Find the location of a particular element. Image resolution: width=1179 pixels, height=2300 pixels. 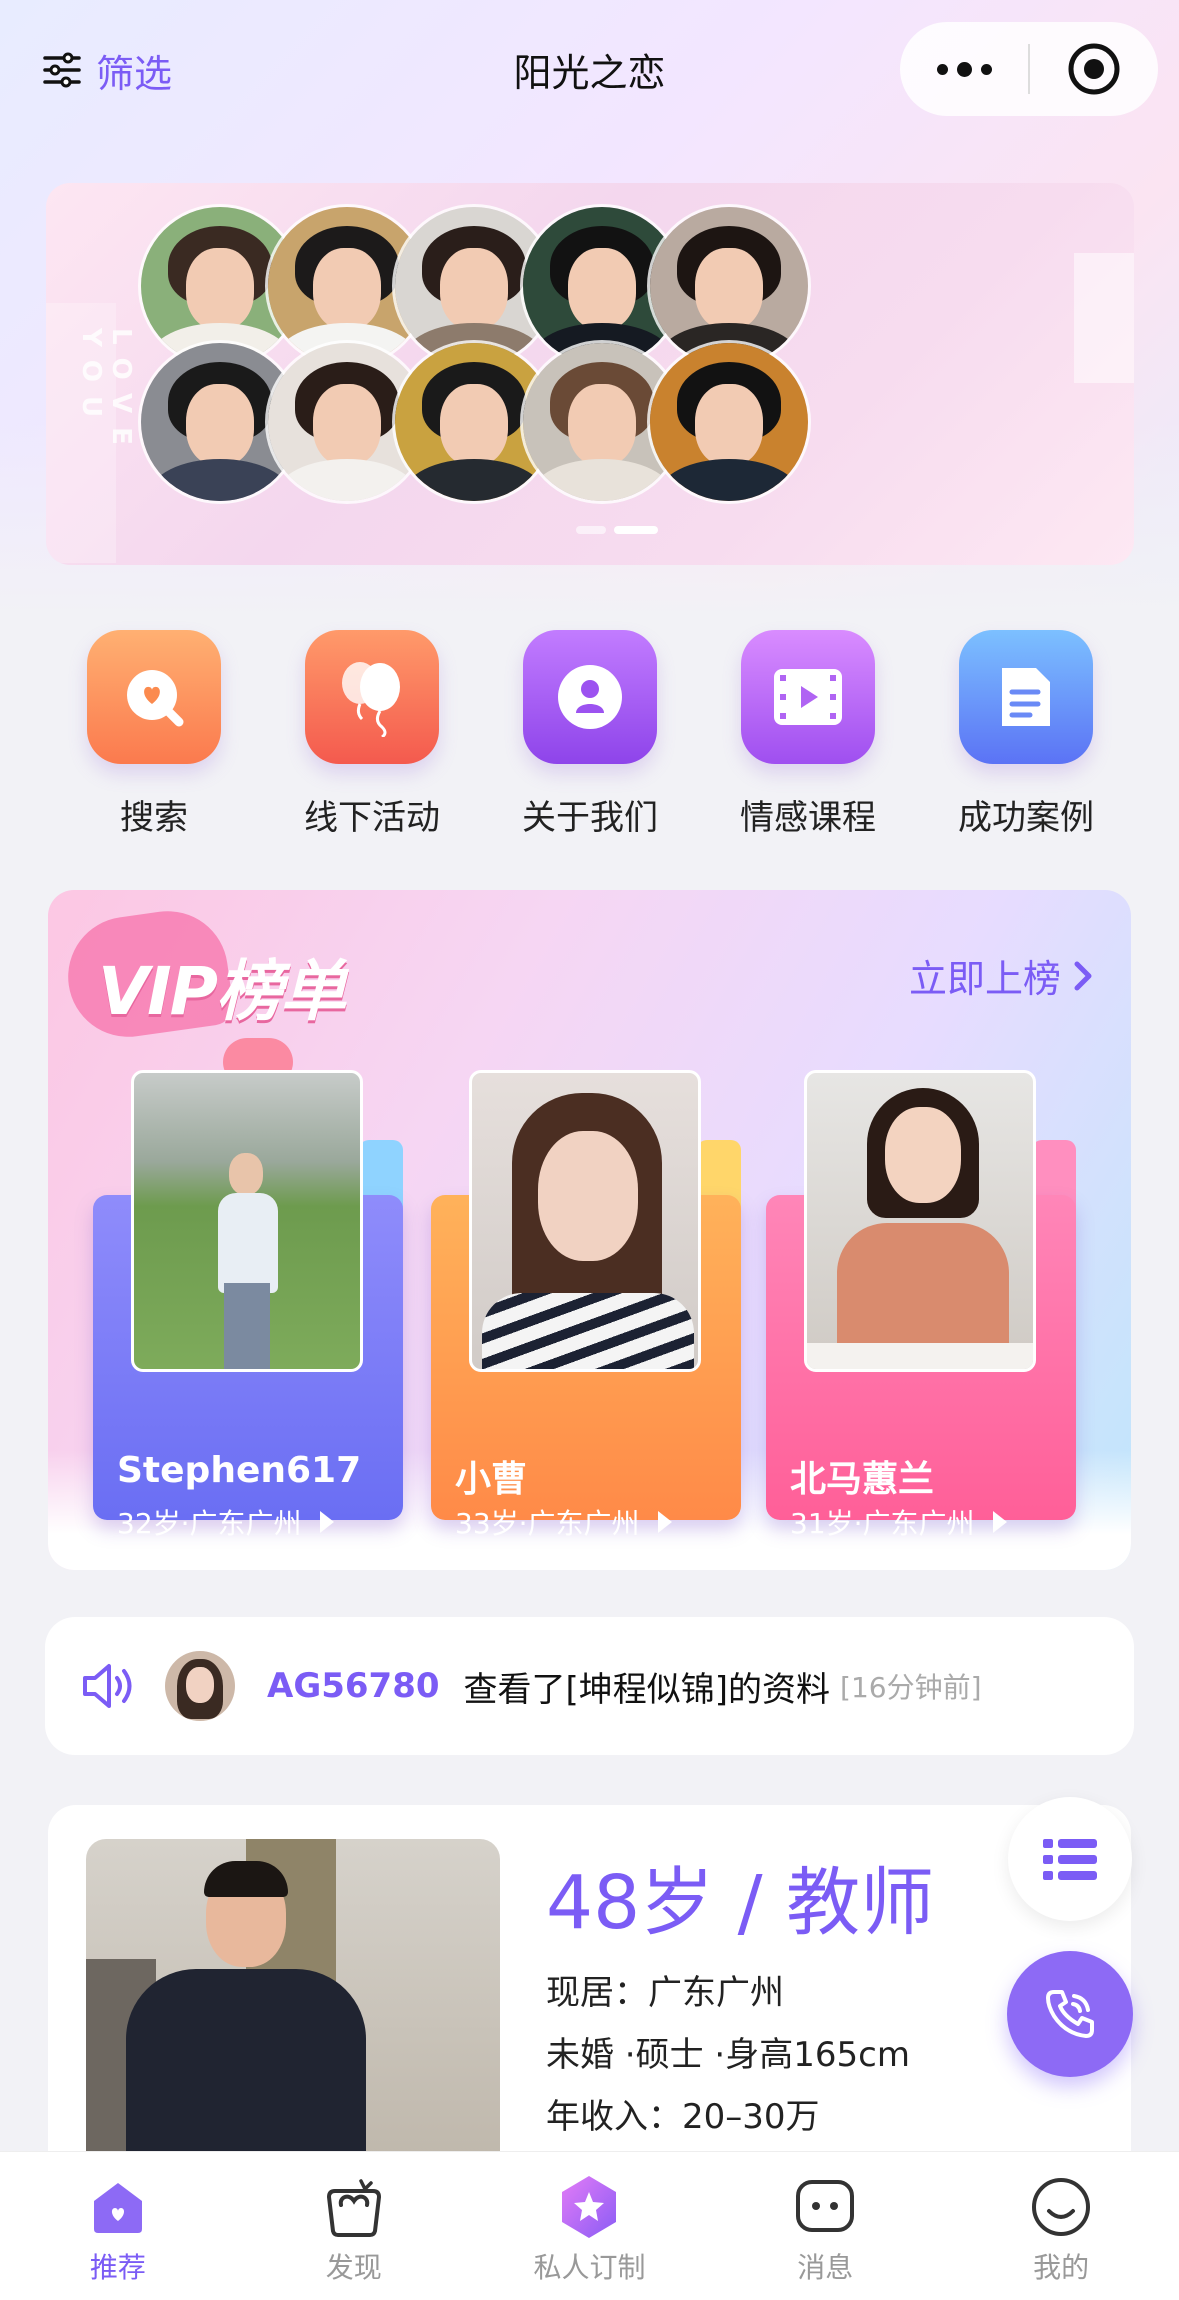

notice-username: AG56780 is located at coordinates (353, 1686).